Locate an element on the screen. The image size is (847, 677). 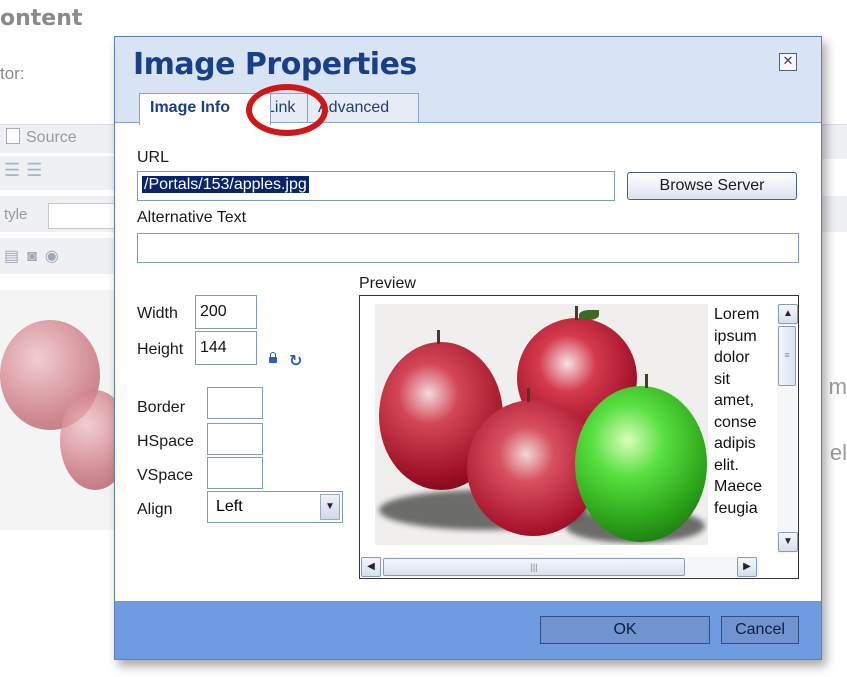
highlight-circle is located at coordinates (287, 110).